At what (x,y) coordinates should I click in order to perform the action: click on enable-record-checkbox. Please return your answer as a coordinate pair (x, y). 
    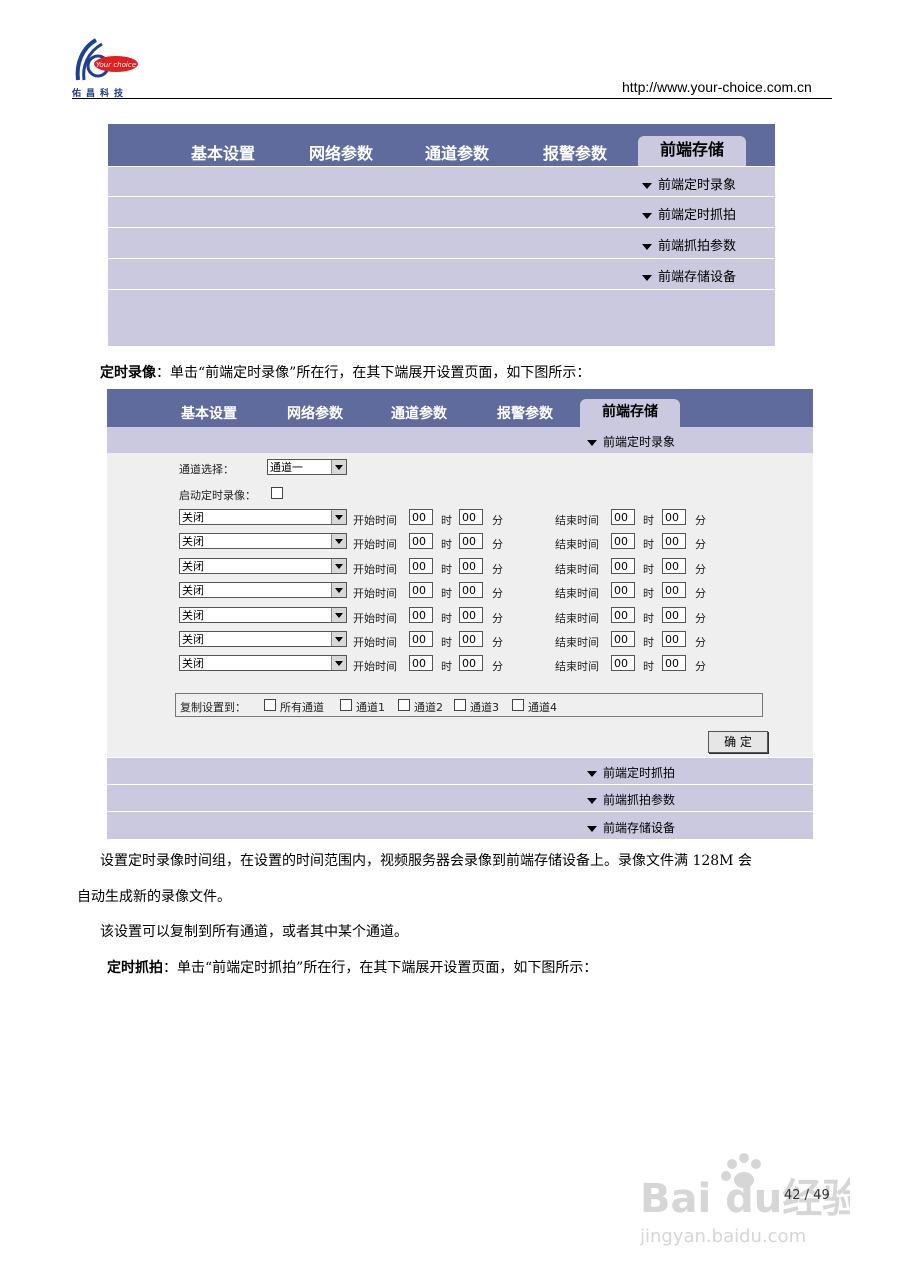
    Looking at the image, I should click on (277, 493).